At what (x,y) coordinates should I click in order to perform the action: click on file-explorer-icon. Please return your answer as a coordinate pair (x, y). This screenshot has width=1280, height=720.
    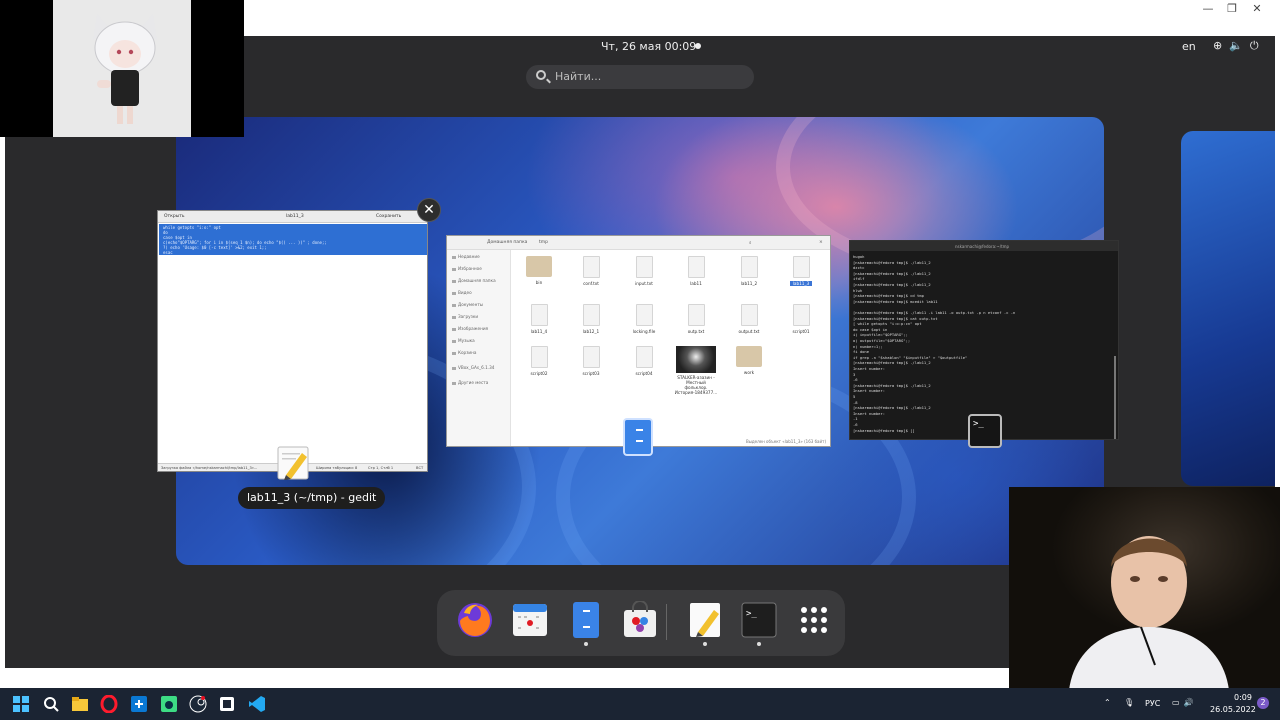
    Looking at the image, I should click on (80, 704).